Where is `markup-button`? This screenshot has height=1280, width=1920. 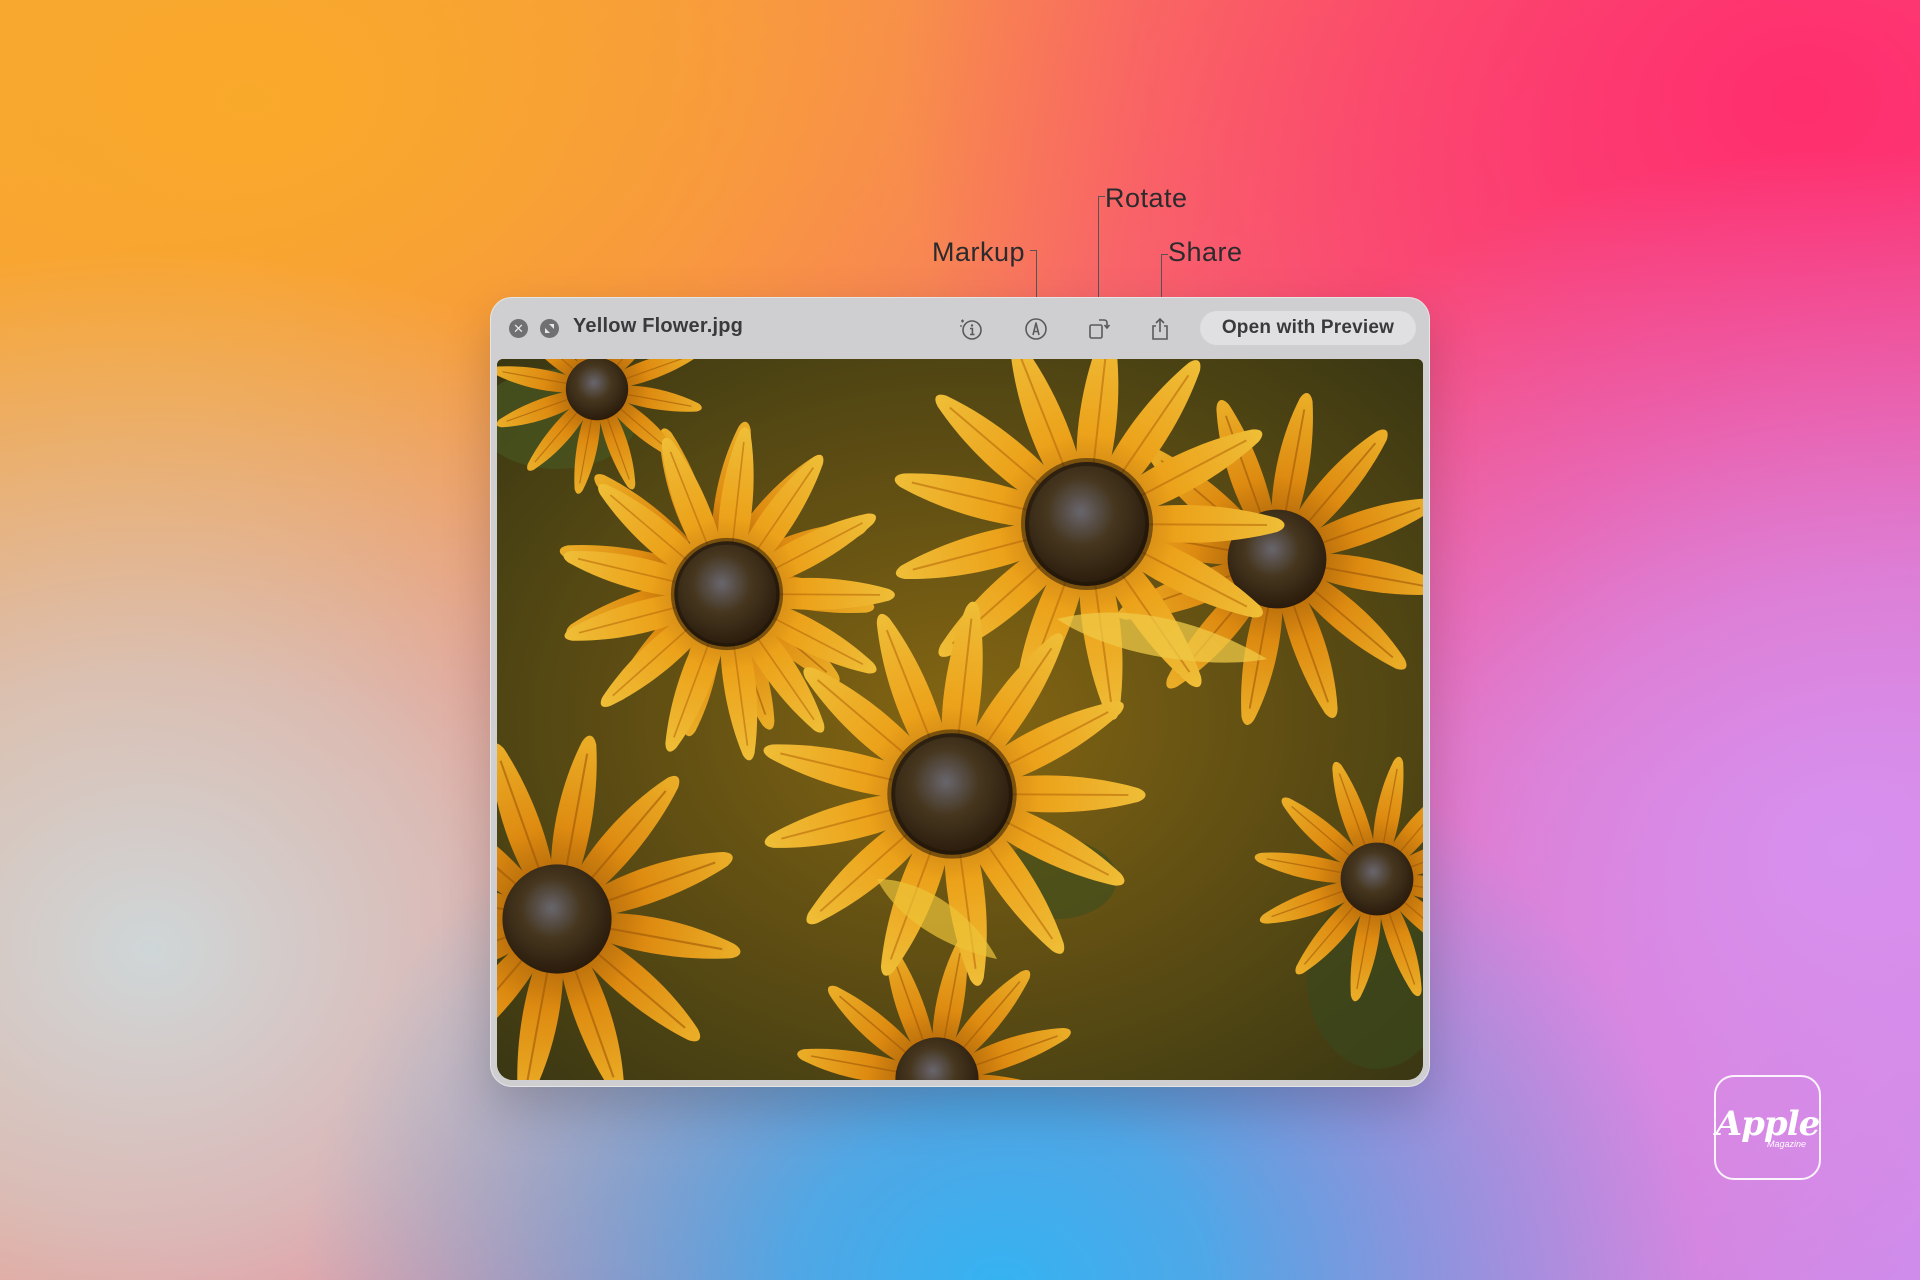
markup-button is located at coordinates (1036, 329).